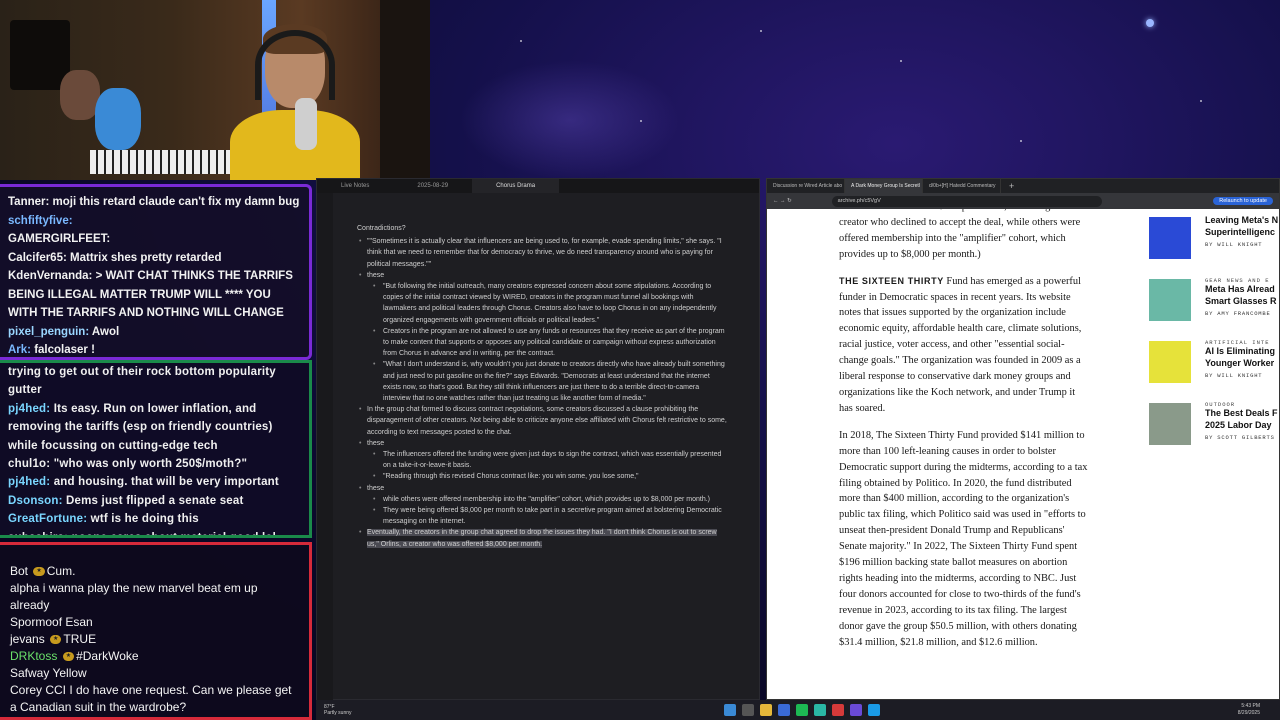 The image size is (1280, 720). I want to click on chat-username: Tanner:, so click(30, 202).